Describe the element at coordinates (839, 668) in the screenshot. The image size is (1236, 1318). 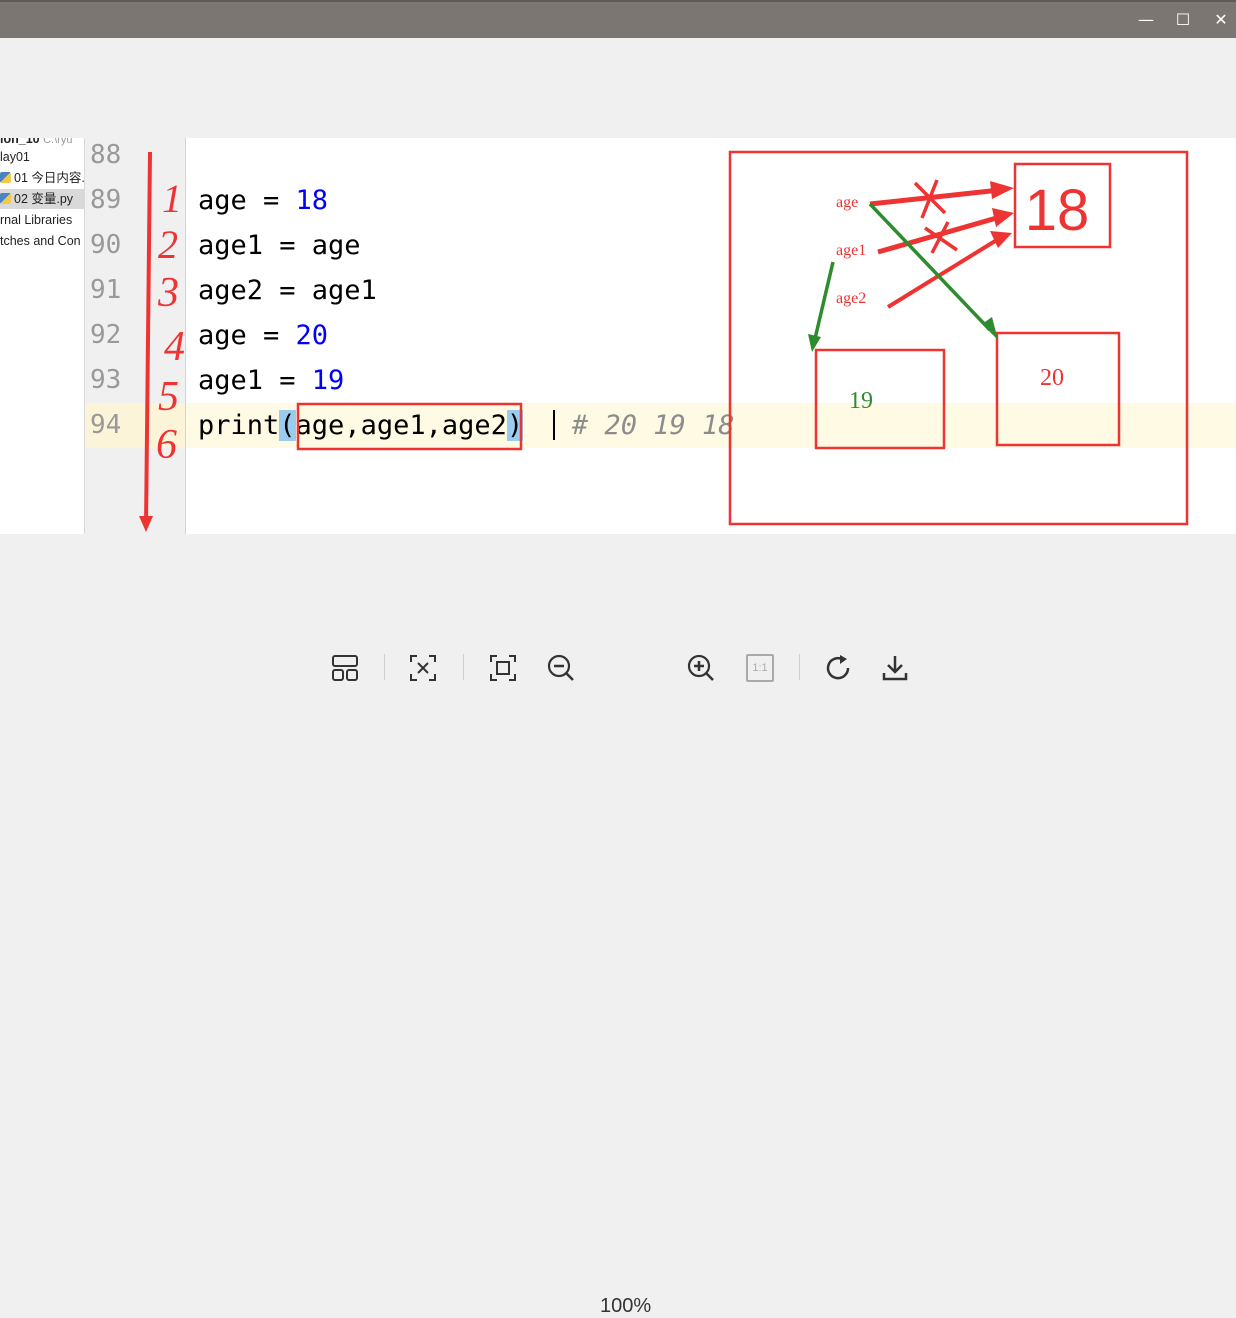
I see `rotate-icon` at that location.